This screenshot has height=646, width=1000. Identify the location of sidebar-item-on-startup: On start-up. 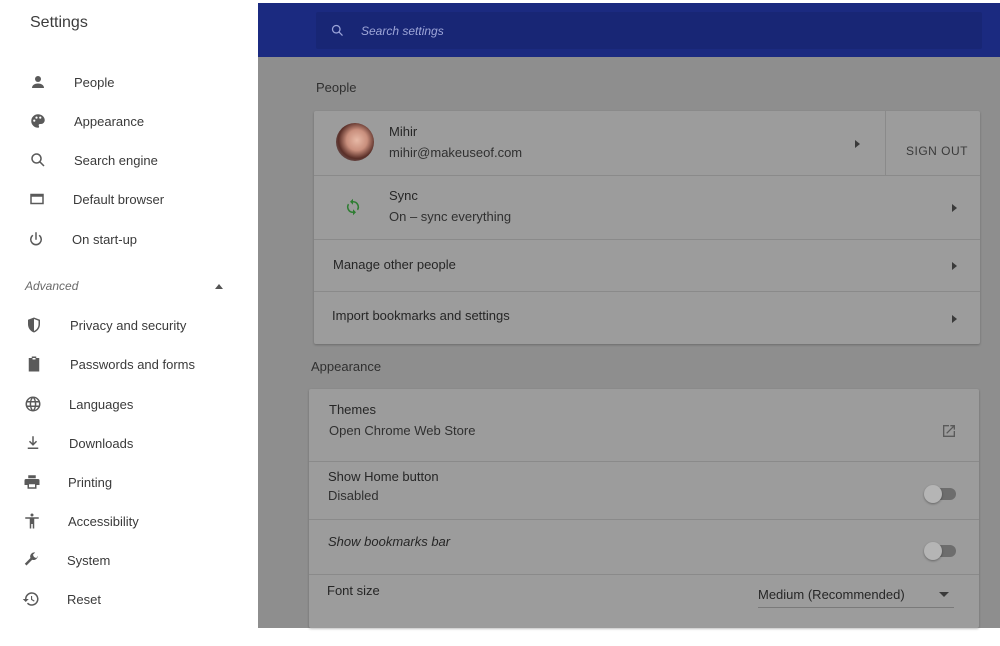
(81, 239).